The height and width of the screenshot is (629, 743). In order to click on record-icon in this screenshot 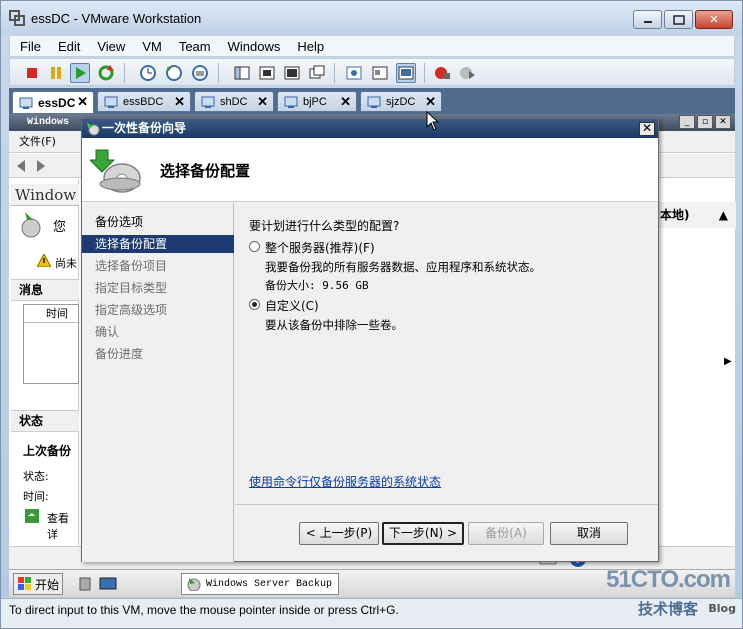, I will do `click(442, 73)`.